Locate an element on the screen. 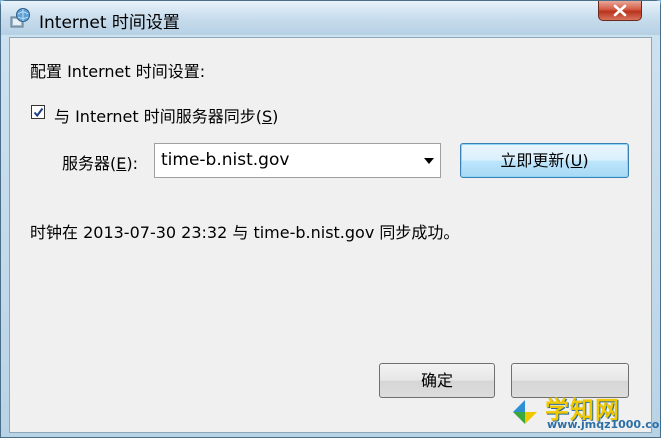 Image resolution: width=661 pixels, height=438 pixels. checkmark-icon is located at coordinates (38, 112).